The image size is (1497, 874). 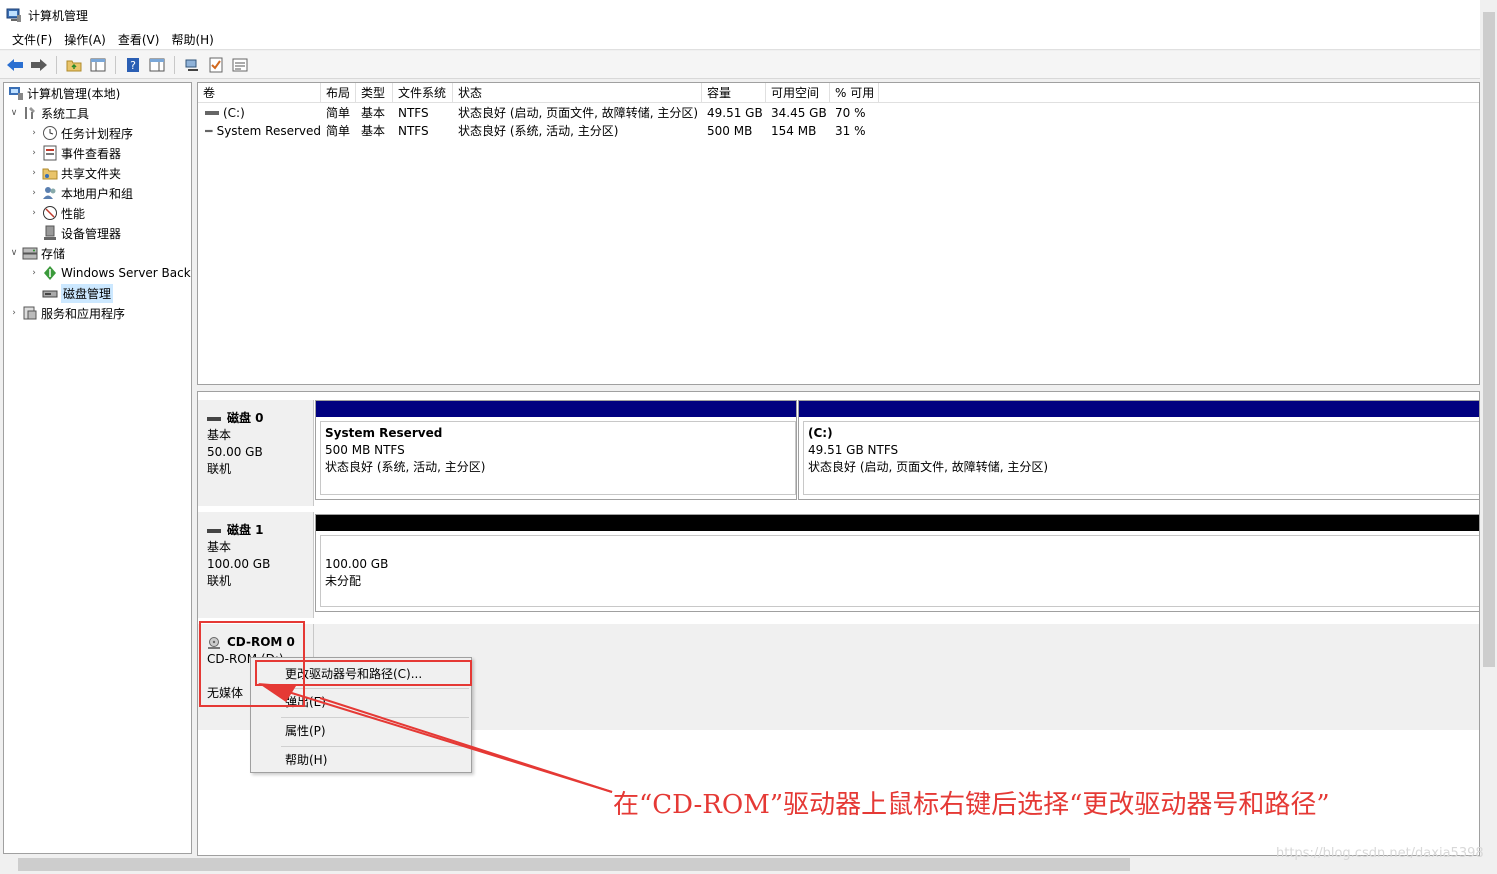 I want to click on vertical-scrollbar, so click(x=1489, y=437).